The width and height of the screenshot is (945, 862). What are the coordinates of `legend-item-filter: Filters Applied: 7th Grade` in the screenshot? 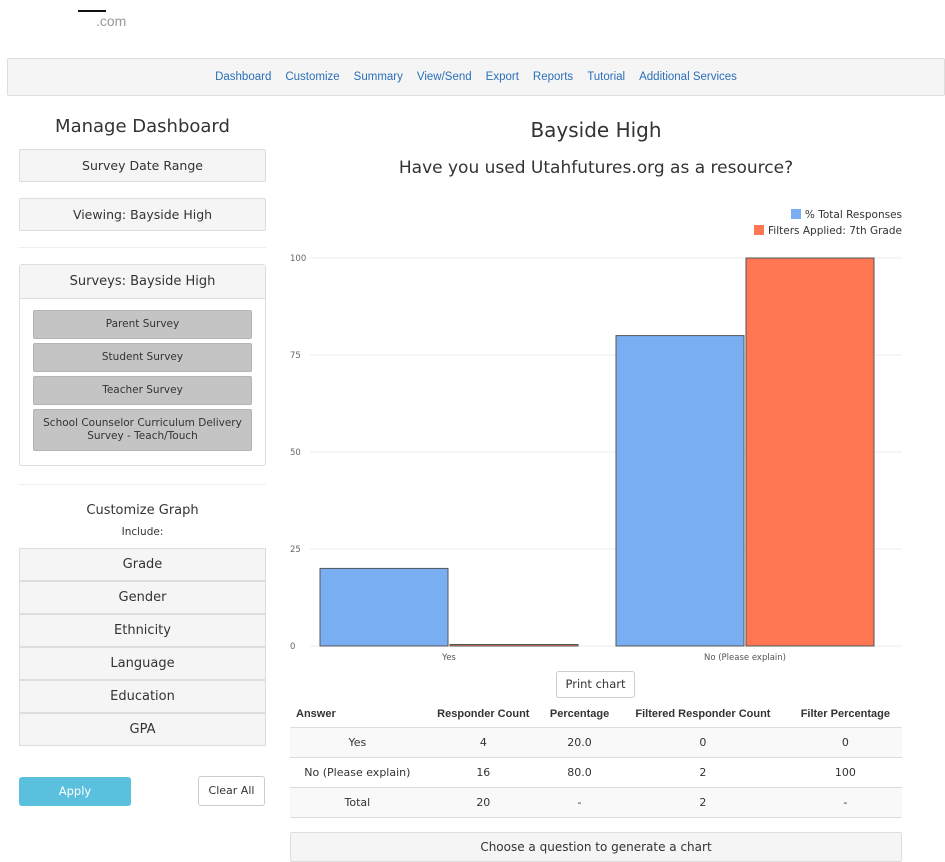 It's located at (828, 231).